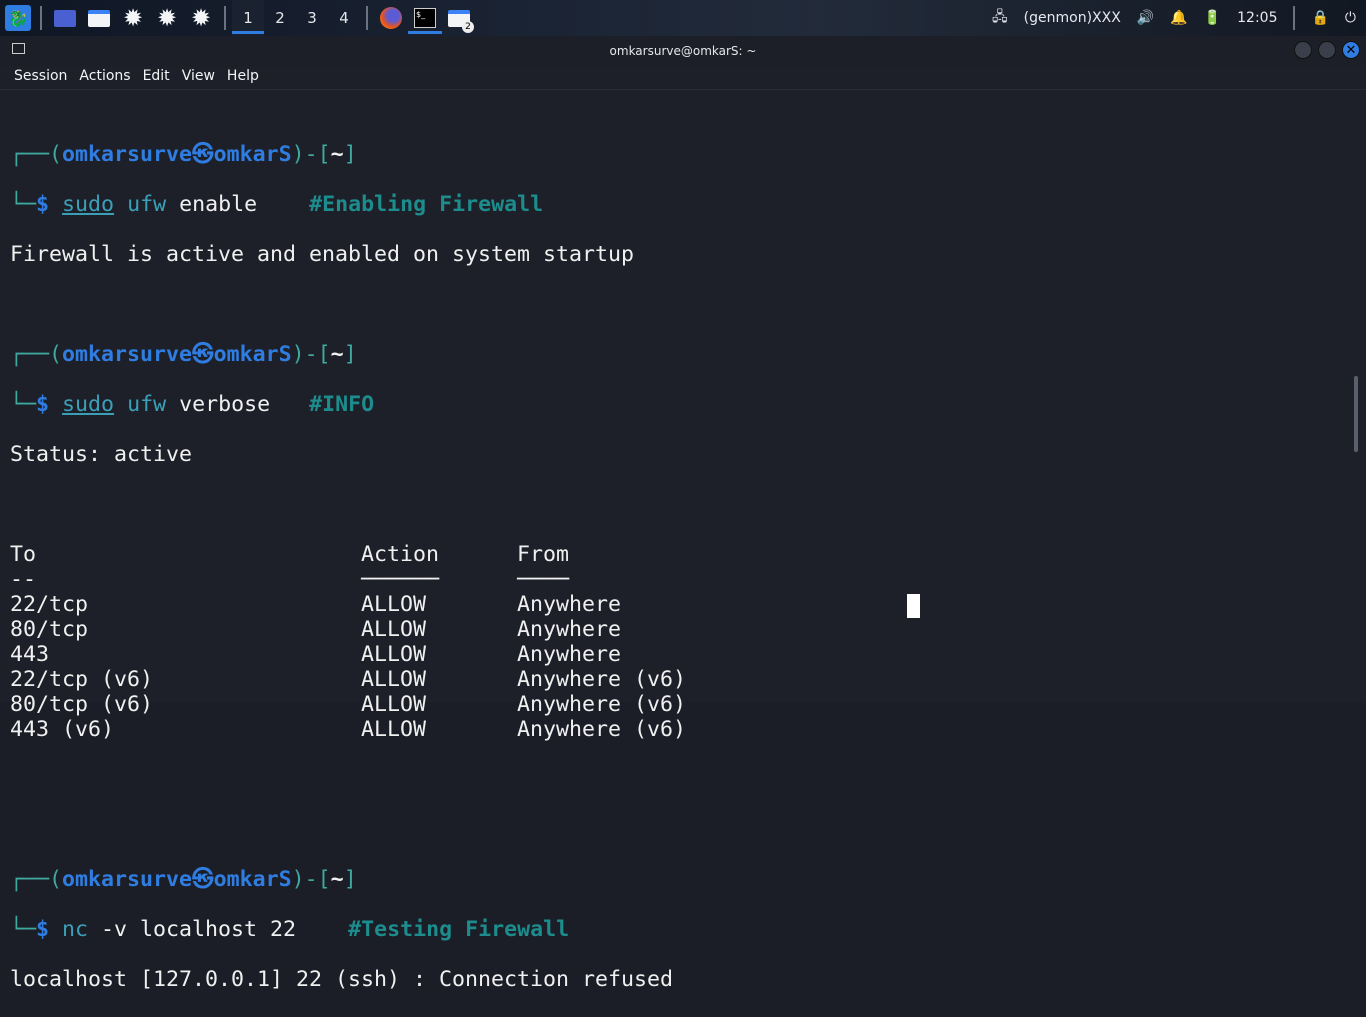 The width and height of the screenshot is (1366, 1017). What do you see at coordinates (18, 18) in the screenshot?
I see `kali-menu-icon: 🐉` at bounding box center [18, 18].